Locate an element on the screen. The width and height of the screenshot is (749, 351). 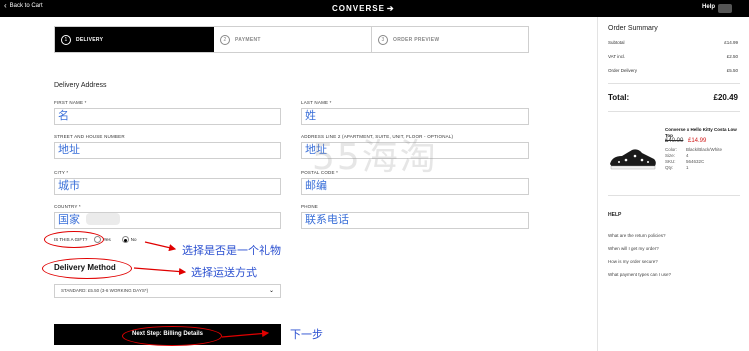
subtotal-label: Subtotal is located at coordinates (616, 42).